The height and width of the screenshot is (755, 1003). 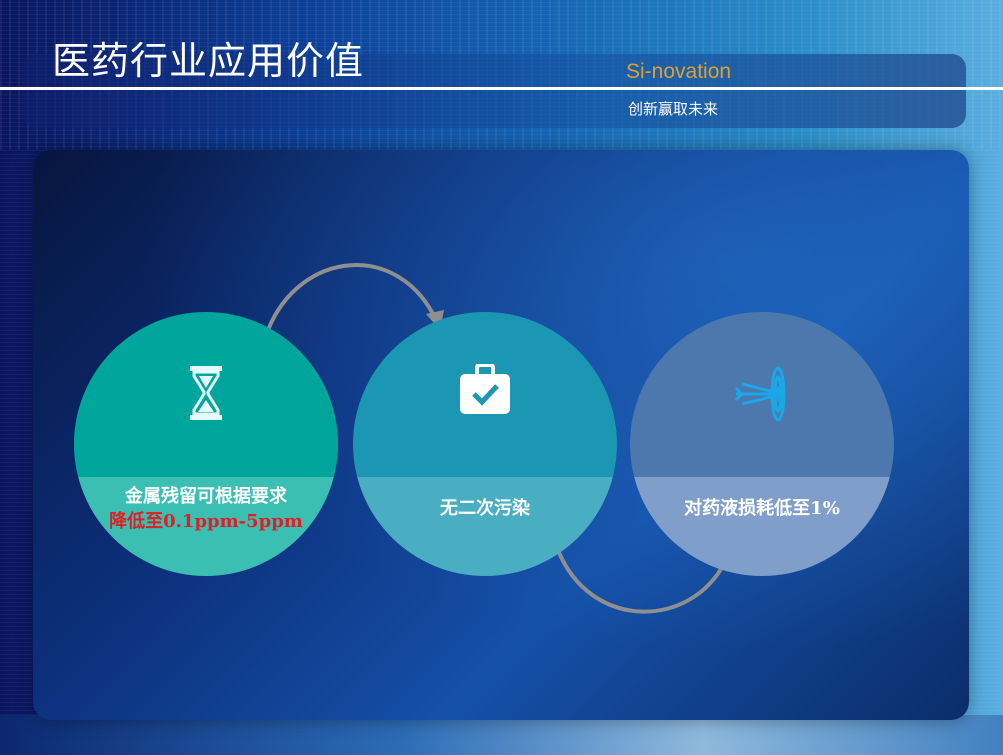 I want to click on value-circle-no-pollution: 无二次污染, so click(x=485, y=444).